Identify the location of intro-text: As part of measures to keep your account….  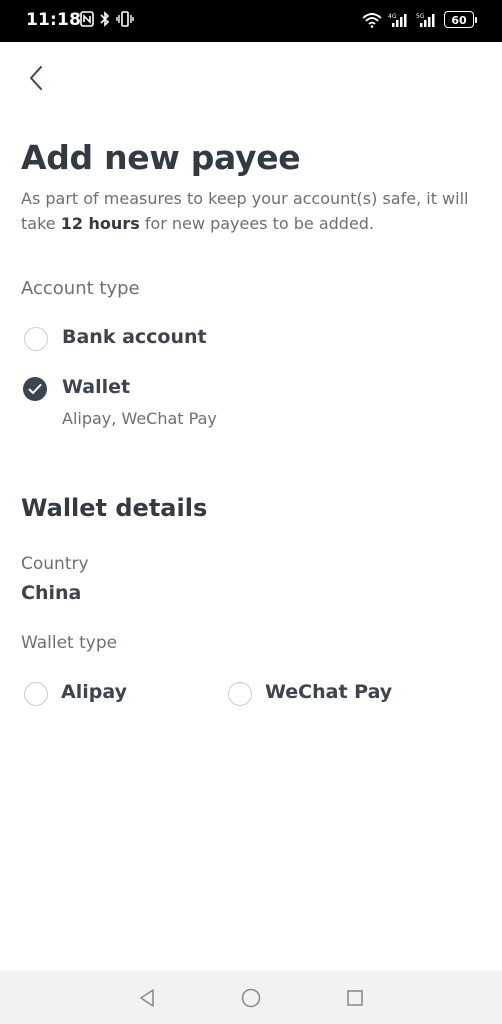
(256, 211).